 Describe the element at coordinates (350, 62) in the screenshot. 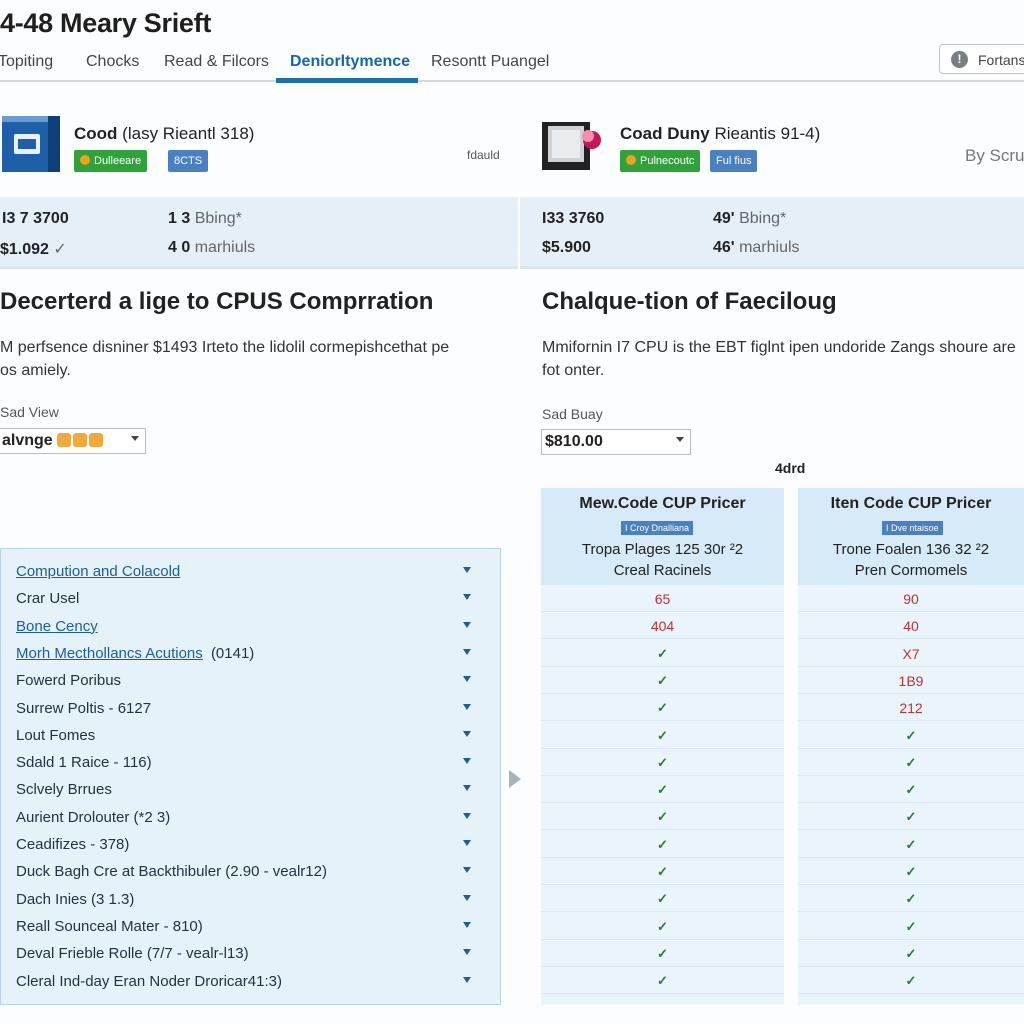

I see `tab-deniorltymence: Deniorltymence` at that location.